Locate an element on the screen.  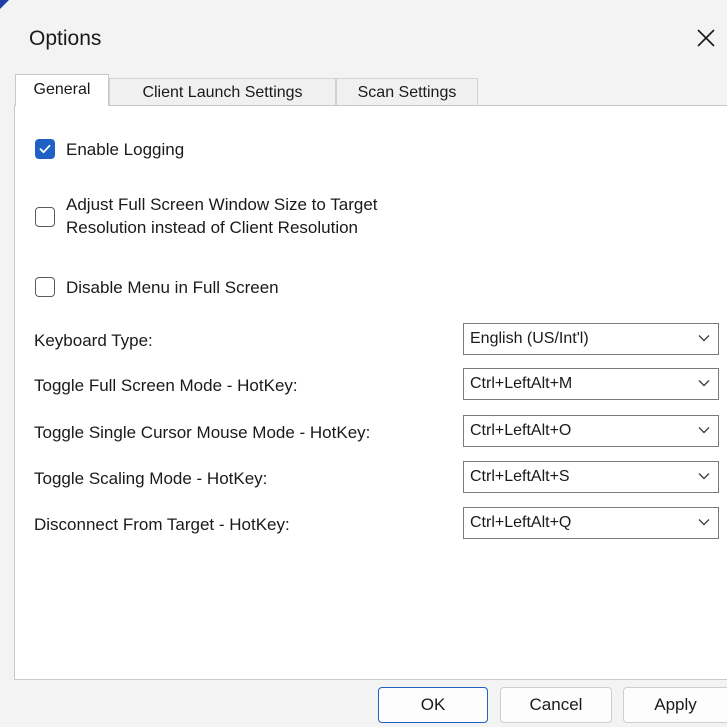
toggle-scaling-label: Toggle Scaling Mode - HotKey: is located at coordinates (151, 478).